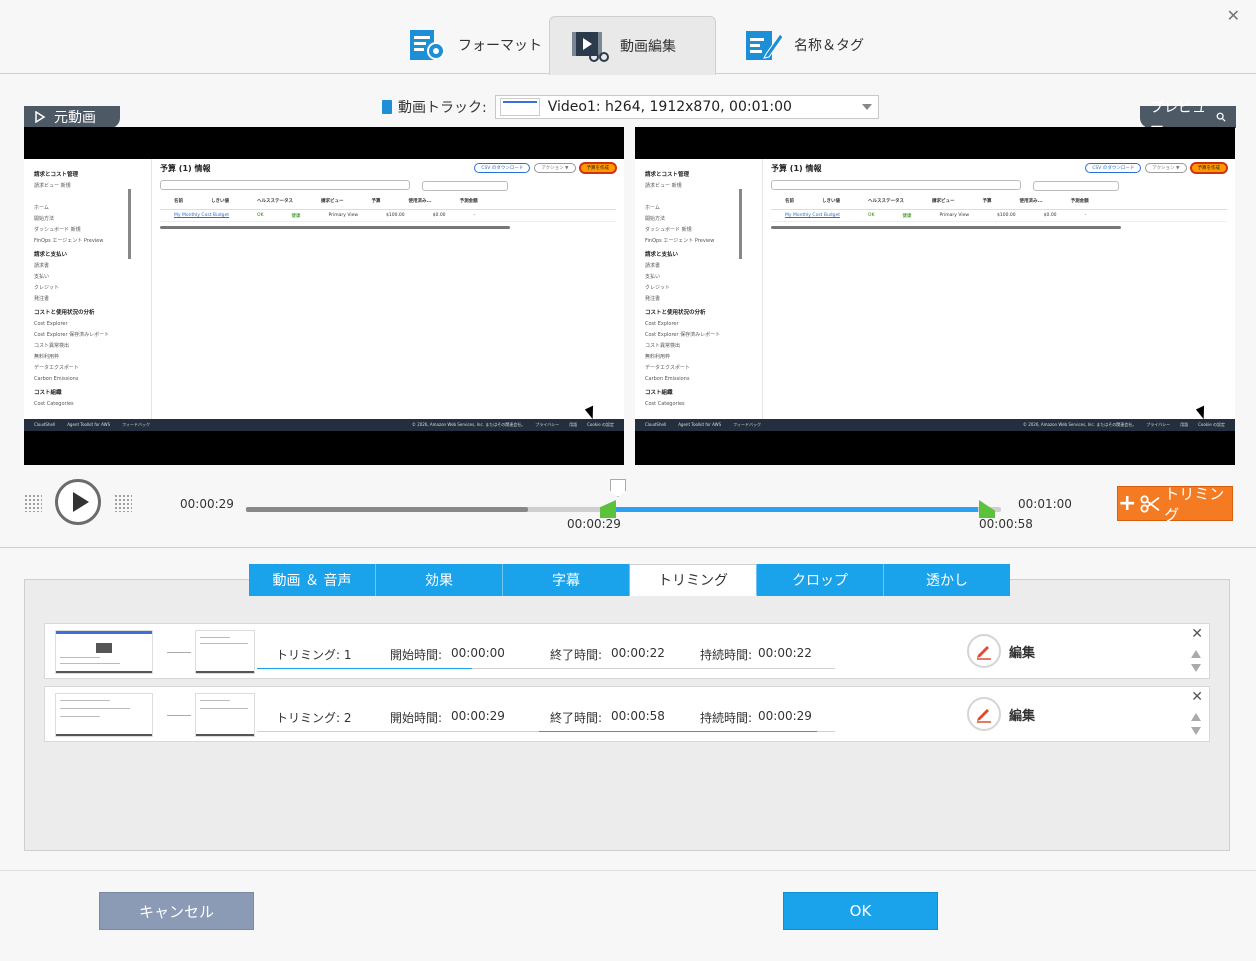 This screenshot has height=961, width=1256. What do you see at coordinates (465, 186) in the screenshot?
I see `frame-filter` at bounding box center [465, 186].